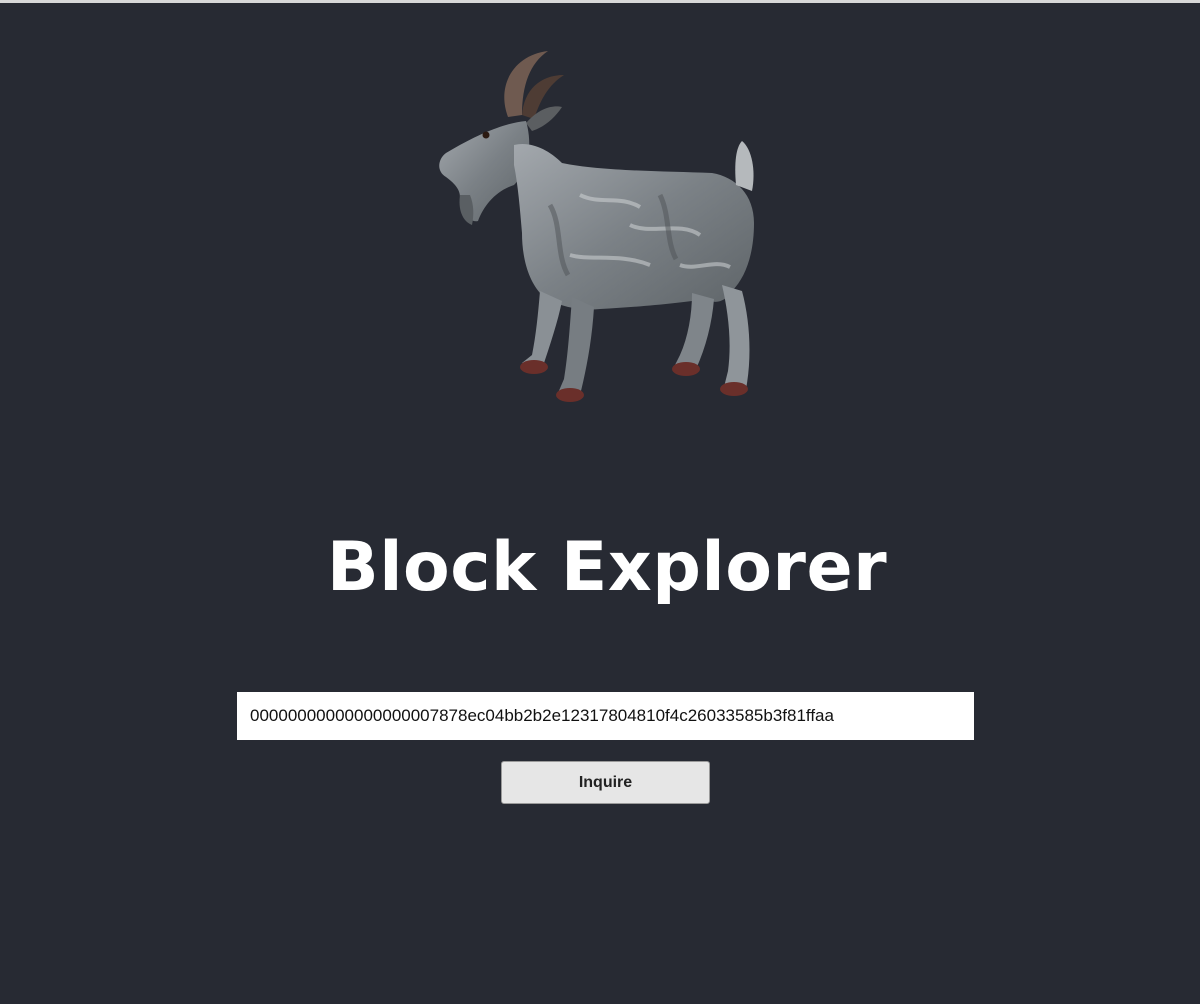  What do you see at coordinates (605, 716) in the screenshot?
I see `block-hash-input` at bounding box center [605, 716].